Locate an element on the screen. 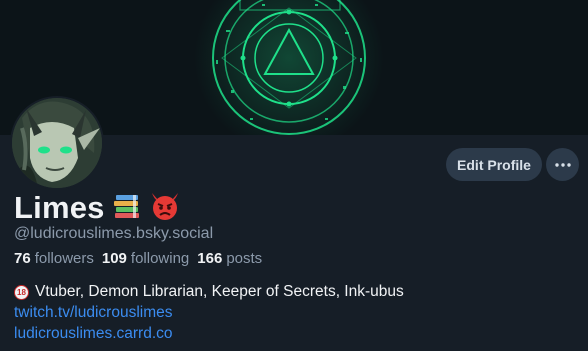 This screenshot has width=588, height=351. edit-profile-button: Edit Profile is located at coordinates (494, 164).